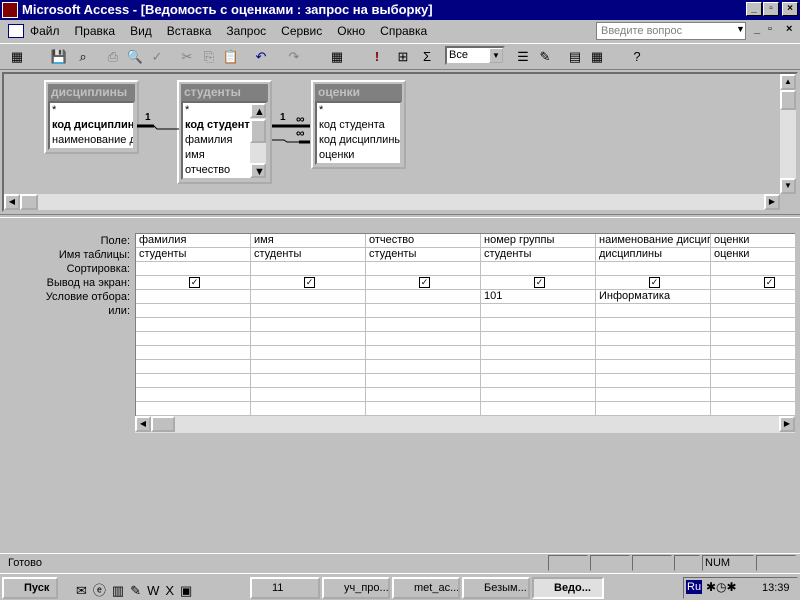  I want to click on database-window-icon: ▤, so click(575, 57).